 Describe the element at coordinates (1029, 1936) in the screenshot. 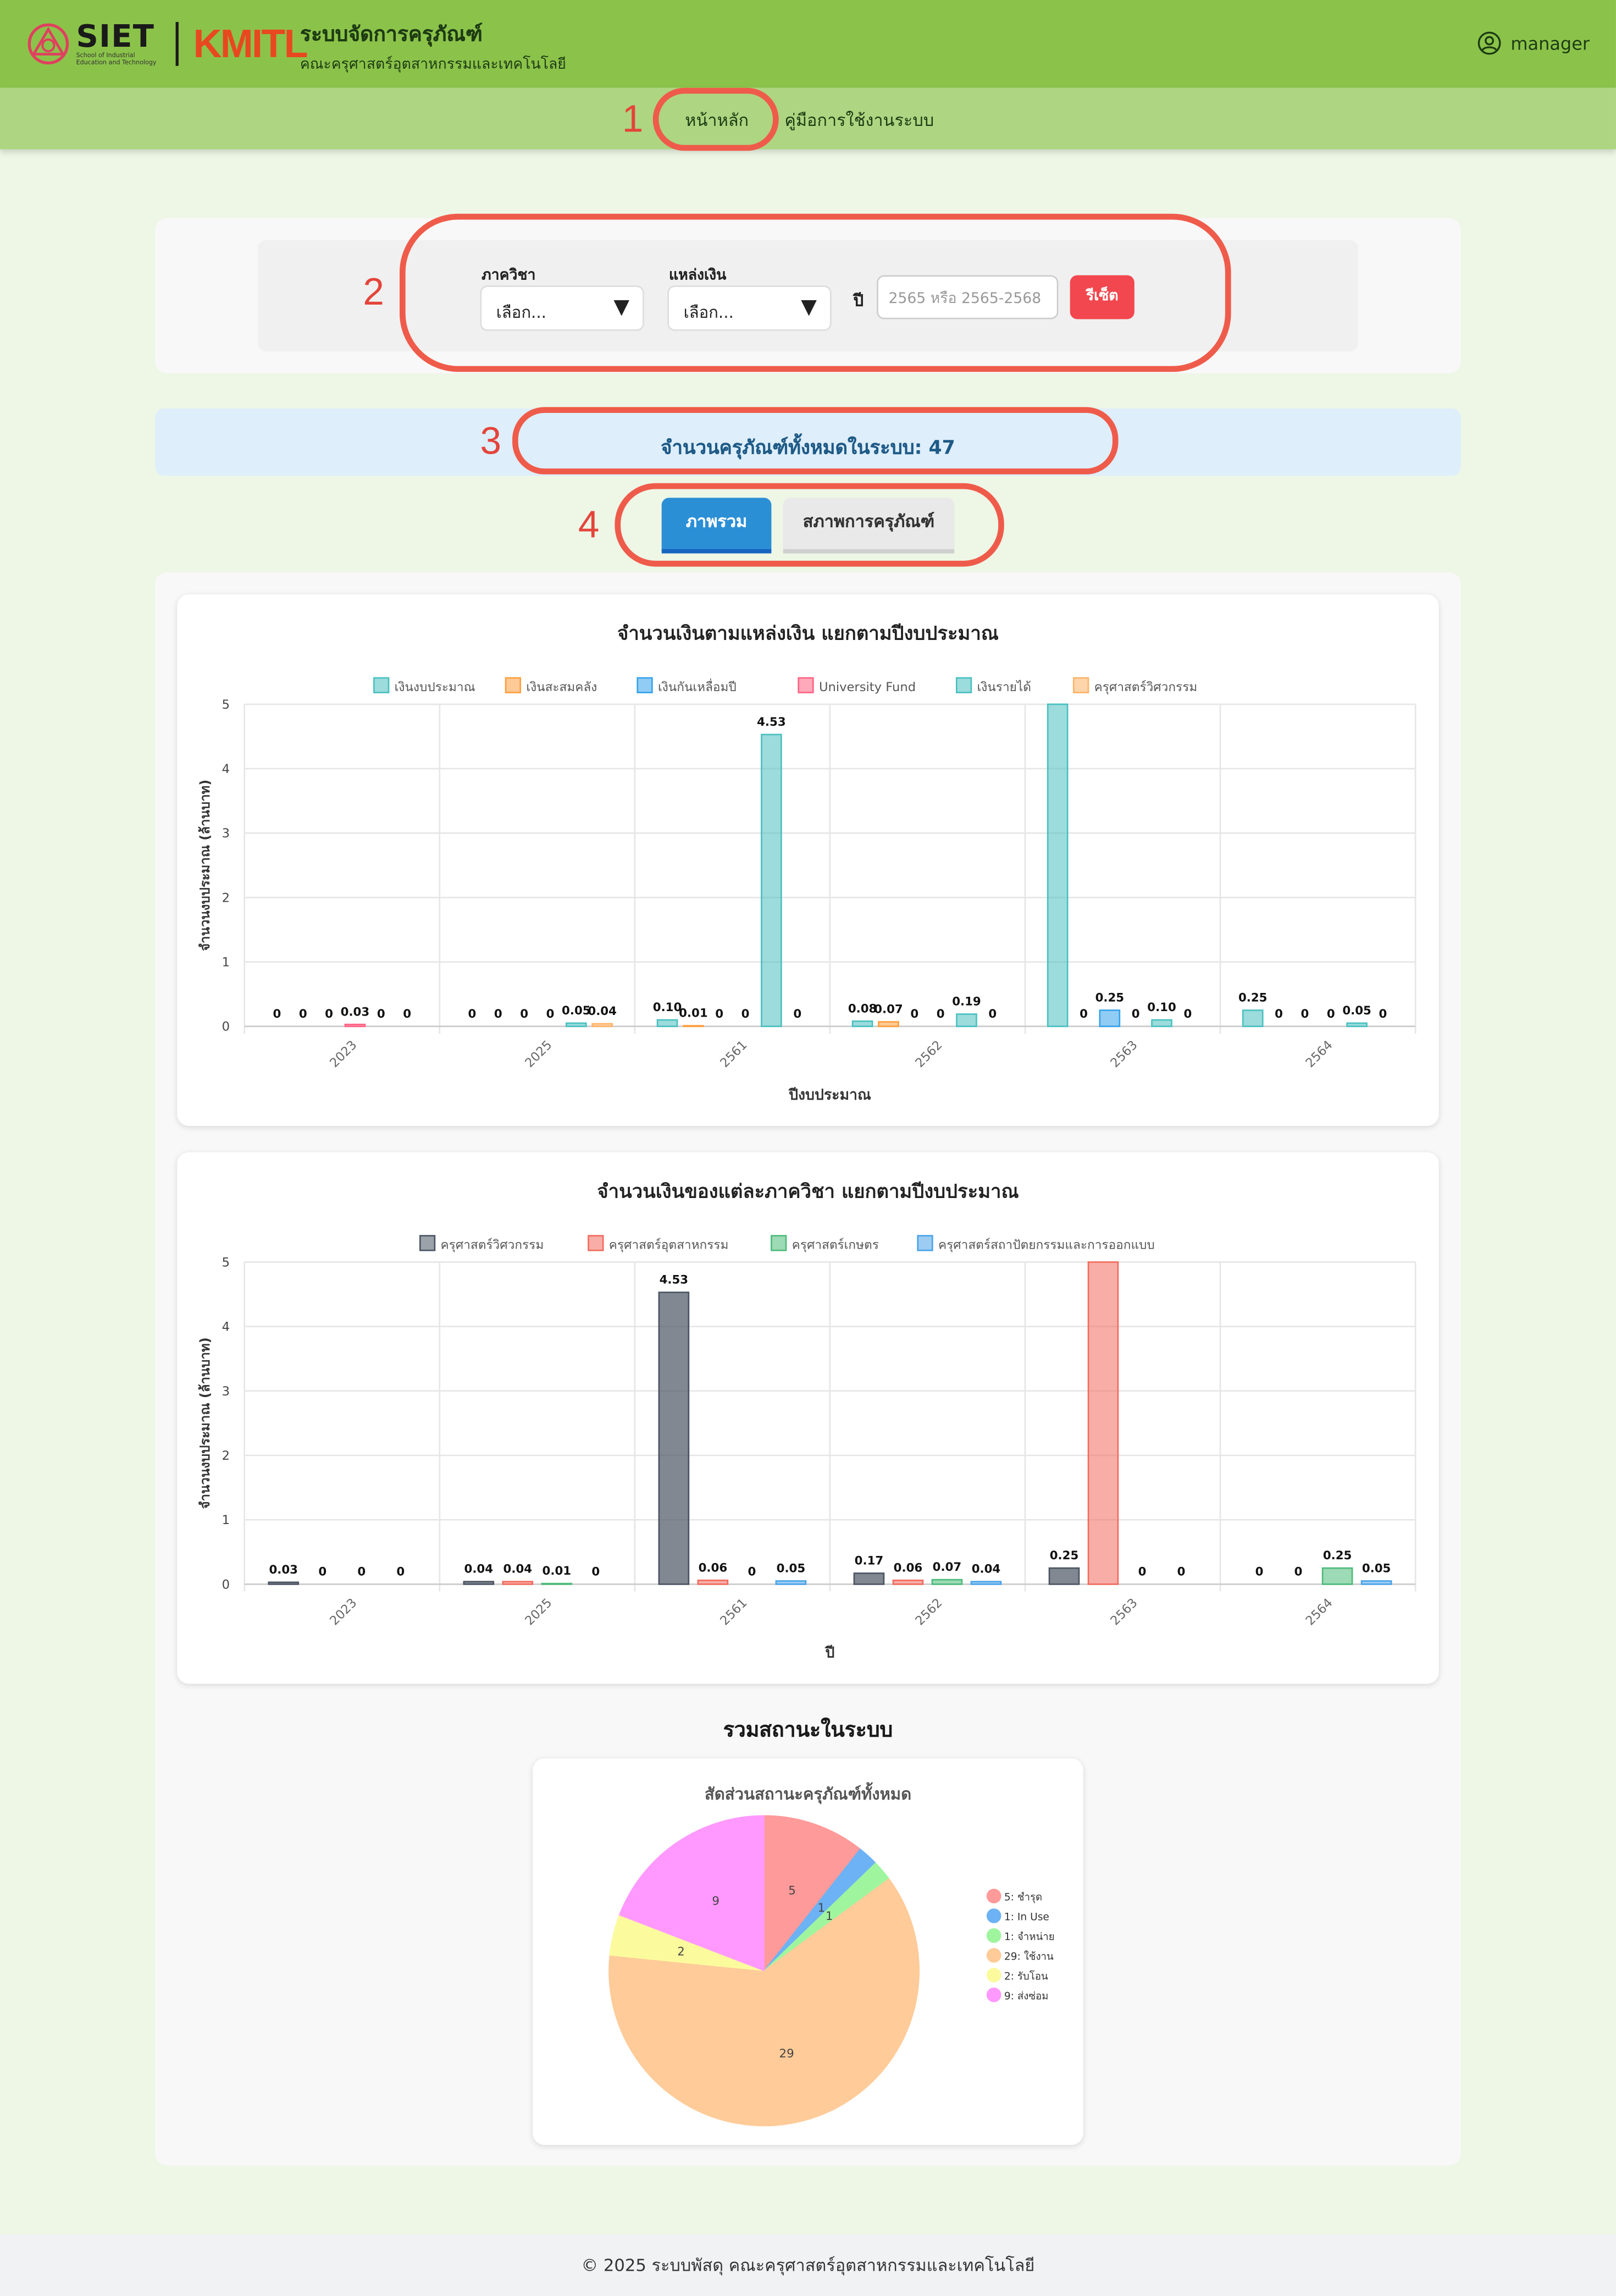

I see `legend-label: 1: จำหน่าย` at that location.